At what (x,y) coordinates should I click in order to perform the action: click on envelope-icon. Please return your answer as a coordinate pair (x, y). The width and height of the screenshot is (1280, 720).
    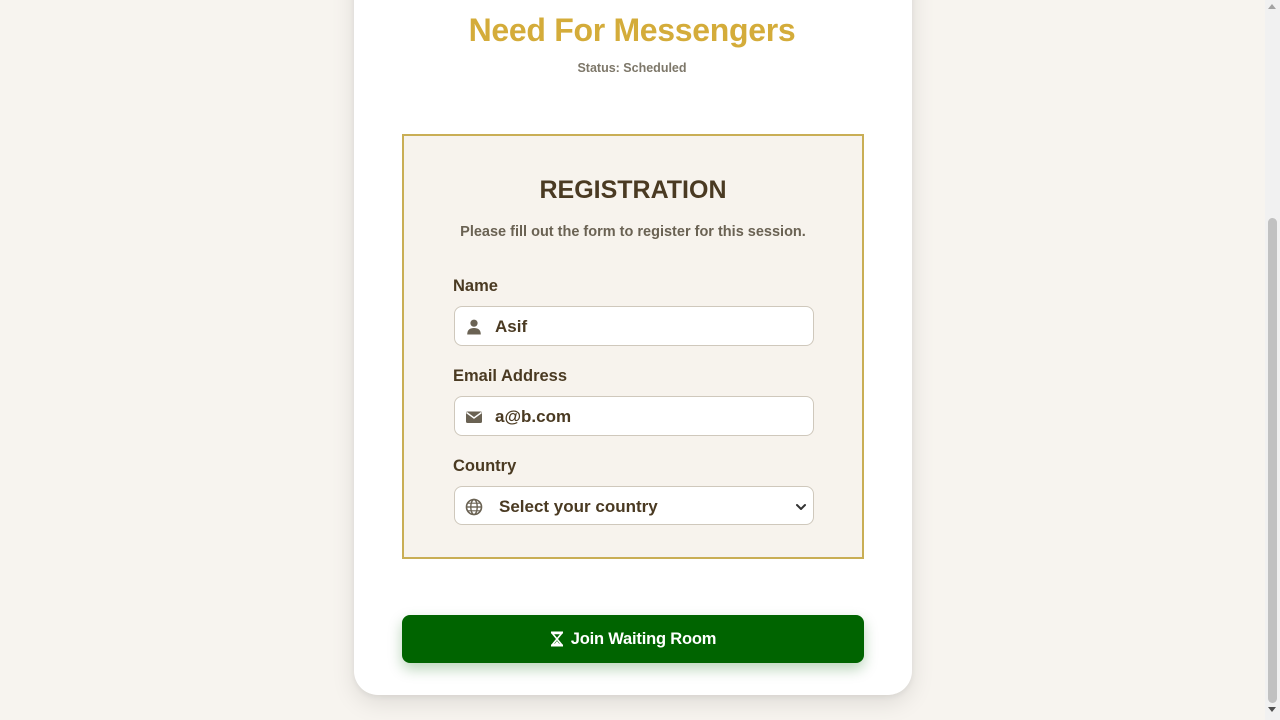
    Looking at the image, I should click on (474, 417).